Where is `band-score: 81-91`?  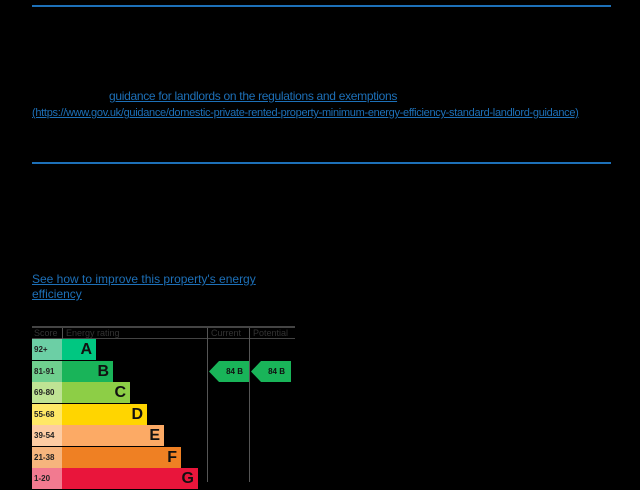
band-score: 81-91 is located at coordinates (47, 371).